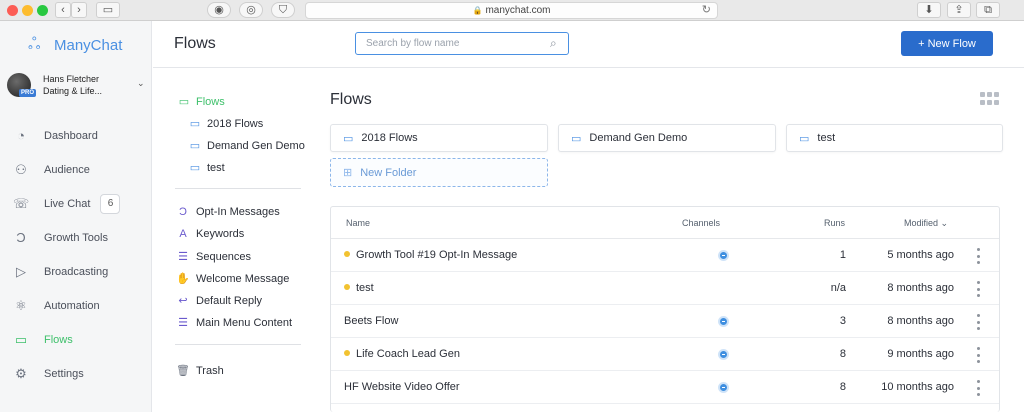  I want to click on sidebar-item-growth-tools: Ɔ Growth Tools, so click(76, 238).